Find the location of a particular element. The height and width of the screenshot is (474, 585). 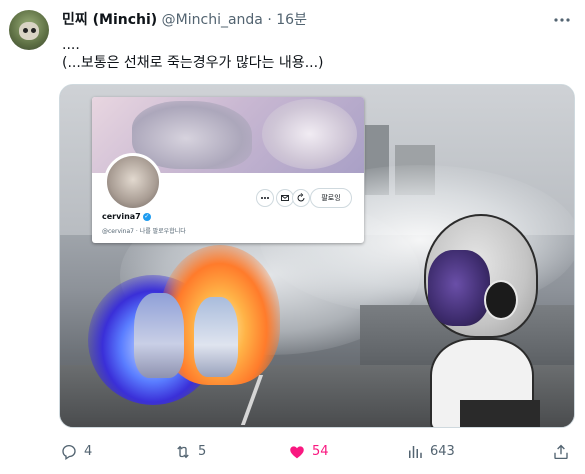

ghost-face-shadow is located at coordinates (459, 288).